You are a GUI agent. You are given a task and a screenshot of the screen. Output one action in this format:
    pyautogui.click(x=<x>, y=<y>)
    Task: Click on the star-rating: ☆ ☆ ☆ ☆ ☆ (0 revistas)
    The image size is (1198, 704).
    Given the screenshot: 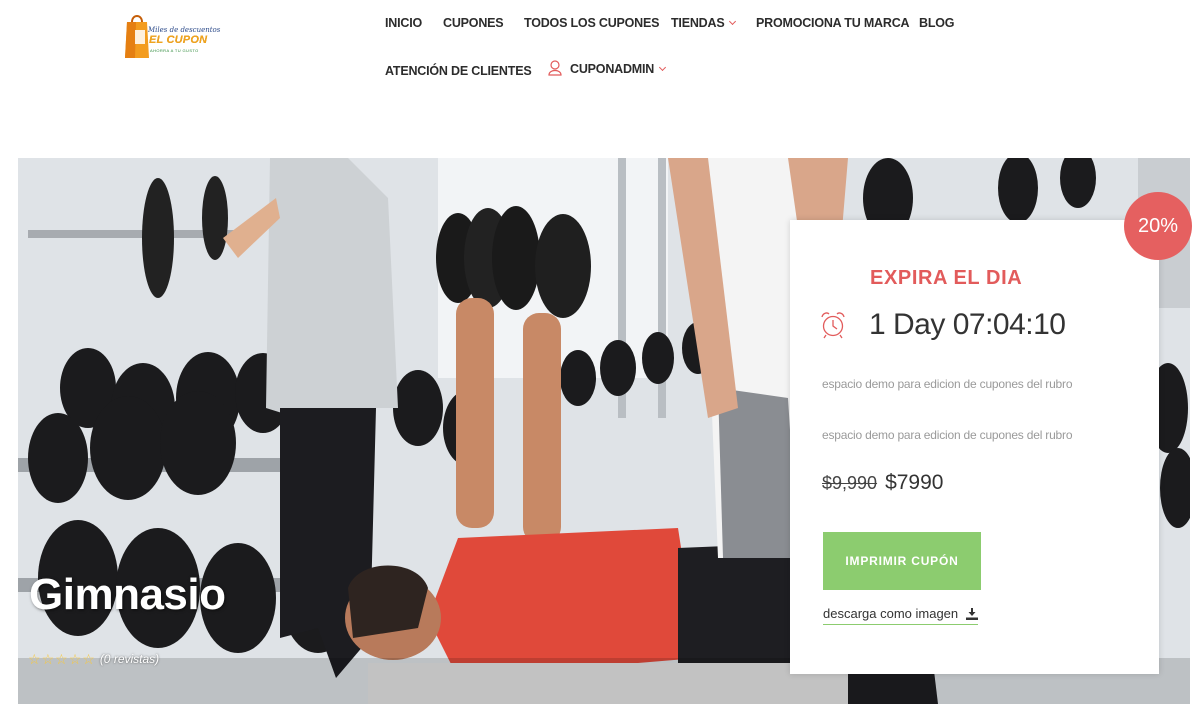 What is the action you would take?
    pyautogui.click(x=93, y=659)
    